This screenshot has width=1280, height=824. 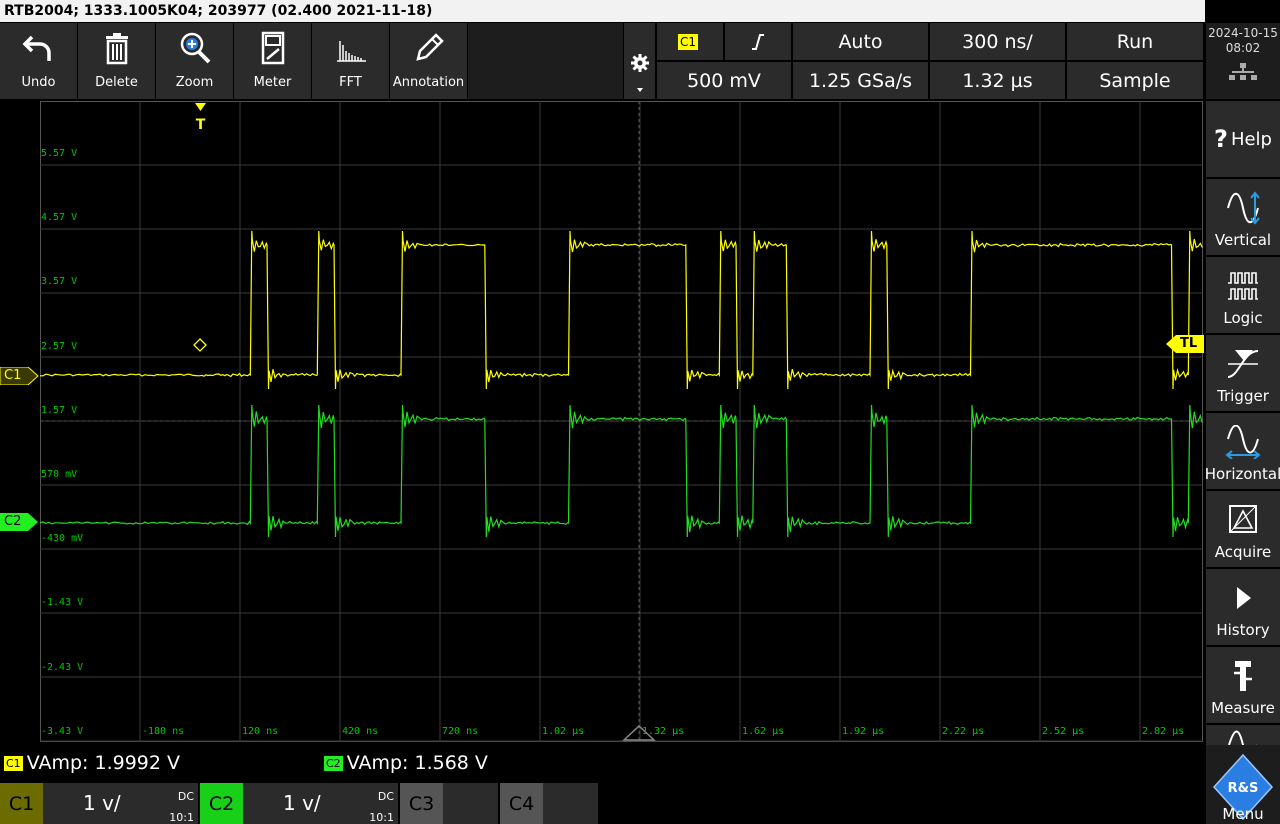 What do you see at coordinates (1221, 139) in the screenshot?
I see `help-icon: ?` at bounding box center [1221, 139].